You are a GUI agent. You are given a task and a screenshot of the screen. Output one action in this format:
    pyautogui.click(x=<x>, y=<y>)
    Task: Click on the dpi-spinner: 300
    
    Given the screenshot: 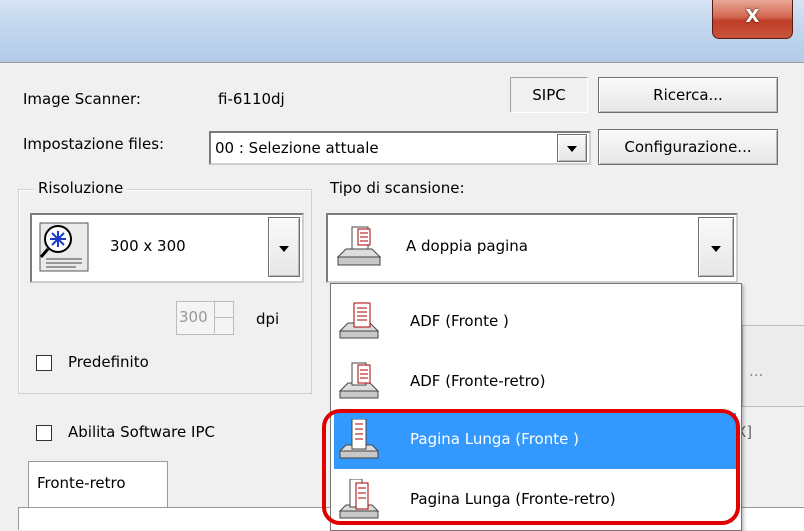 What is the action you would take?
    pyautogui.click(x=205, y=318)
    